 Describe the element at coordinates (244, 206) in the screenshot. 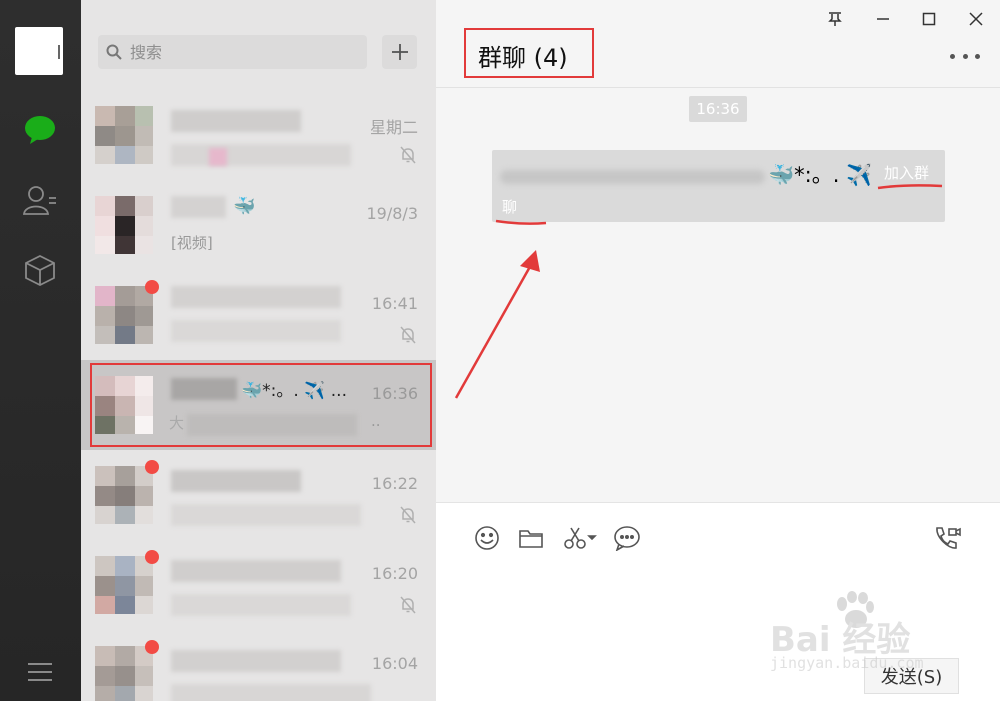

I see `whale-emoji: 🐳` at that location.